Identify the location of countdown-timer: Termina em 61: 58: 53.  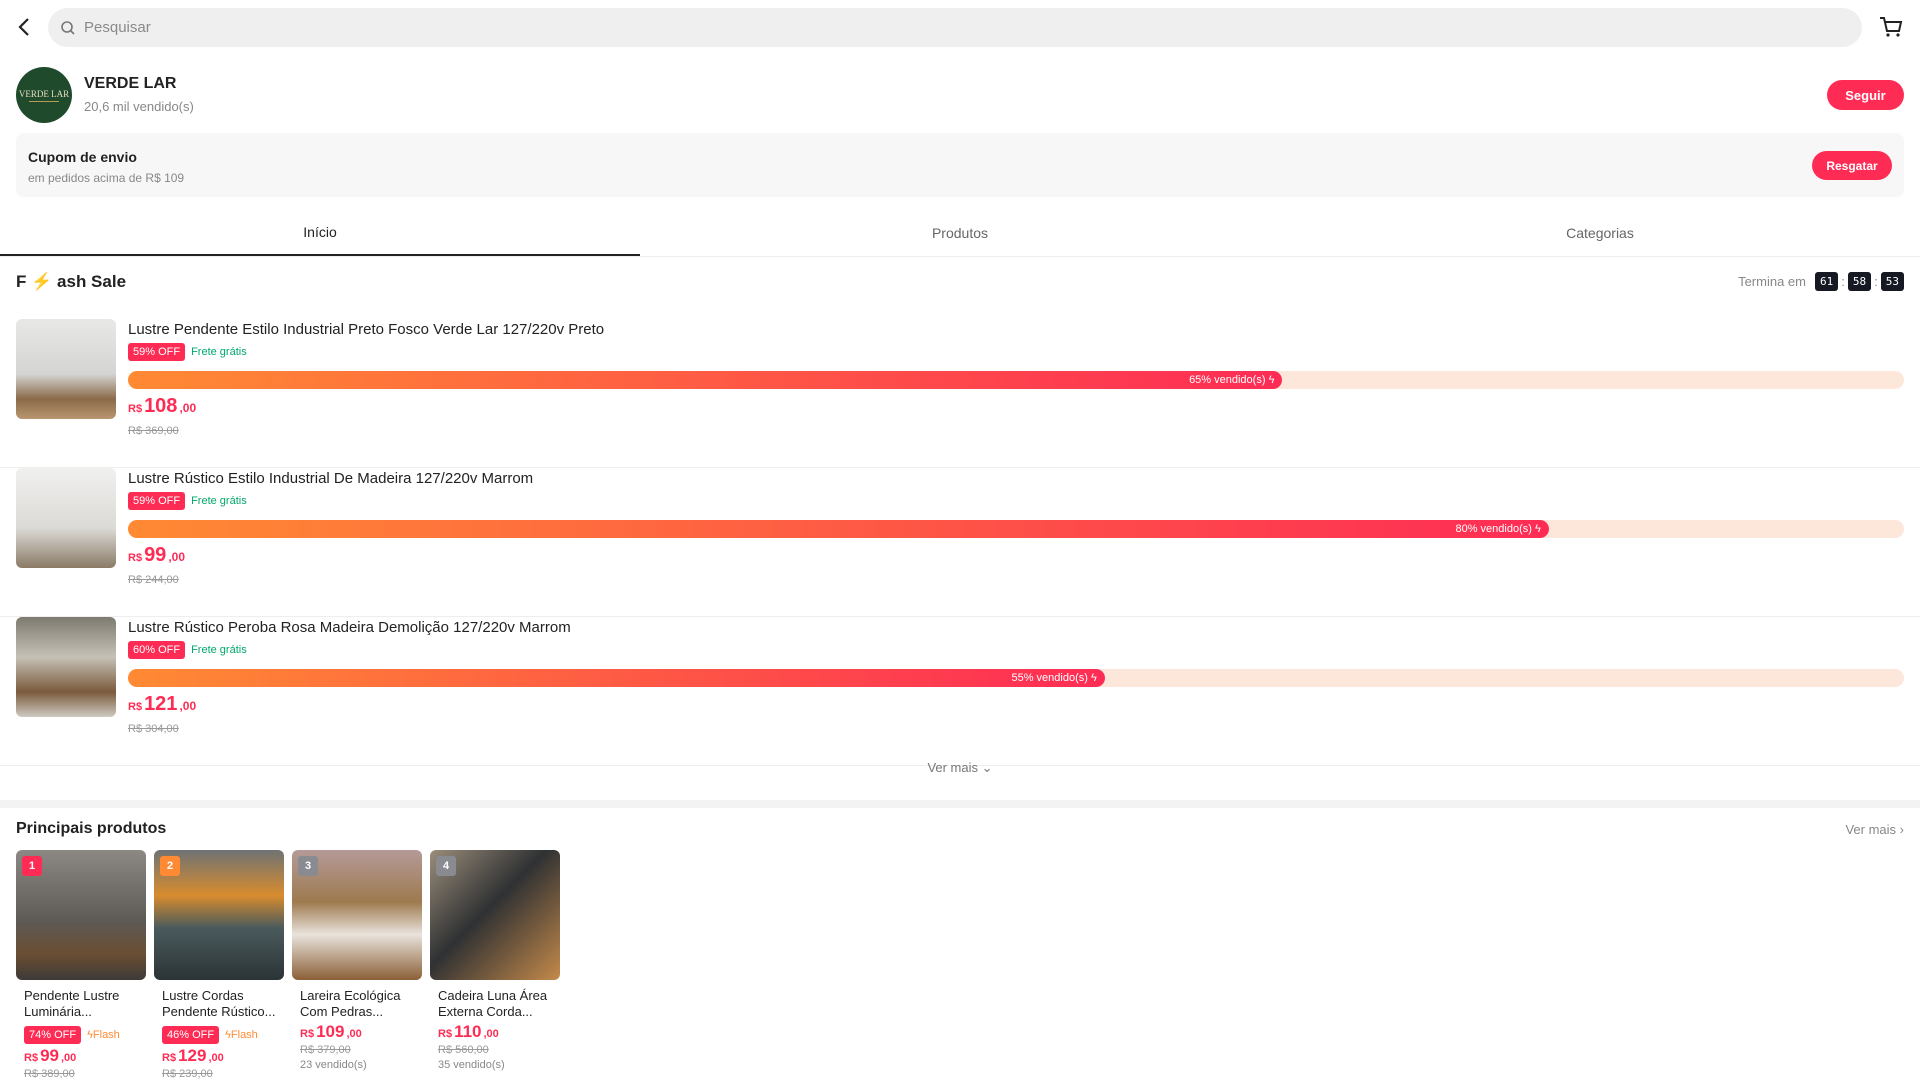
(1821, 281).